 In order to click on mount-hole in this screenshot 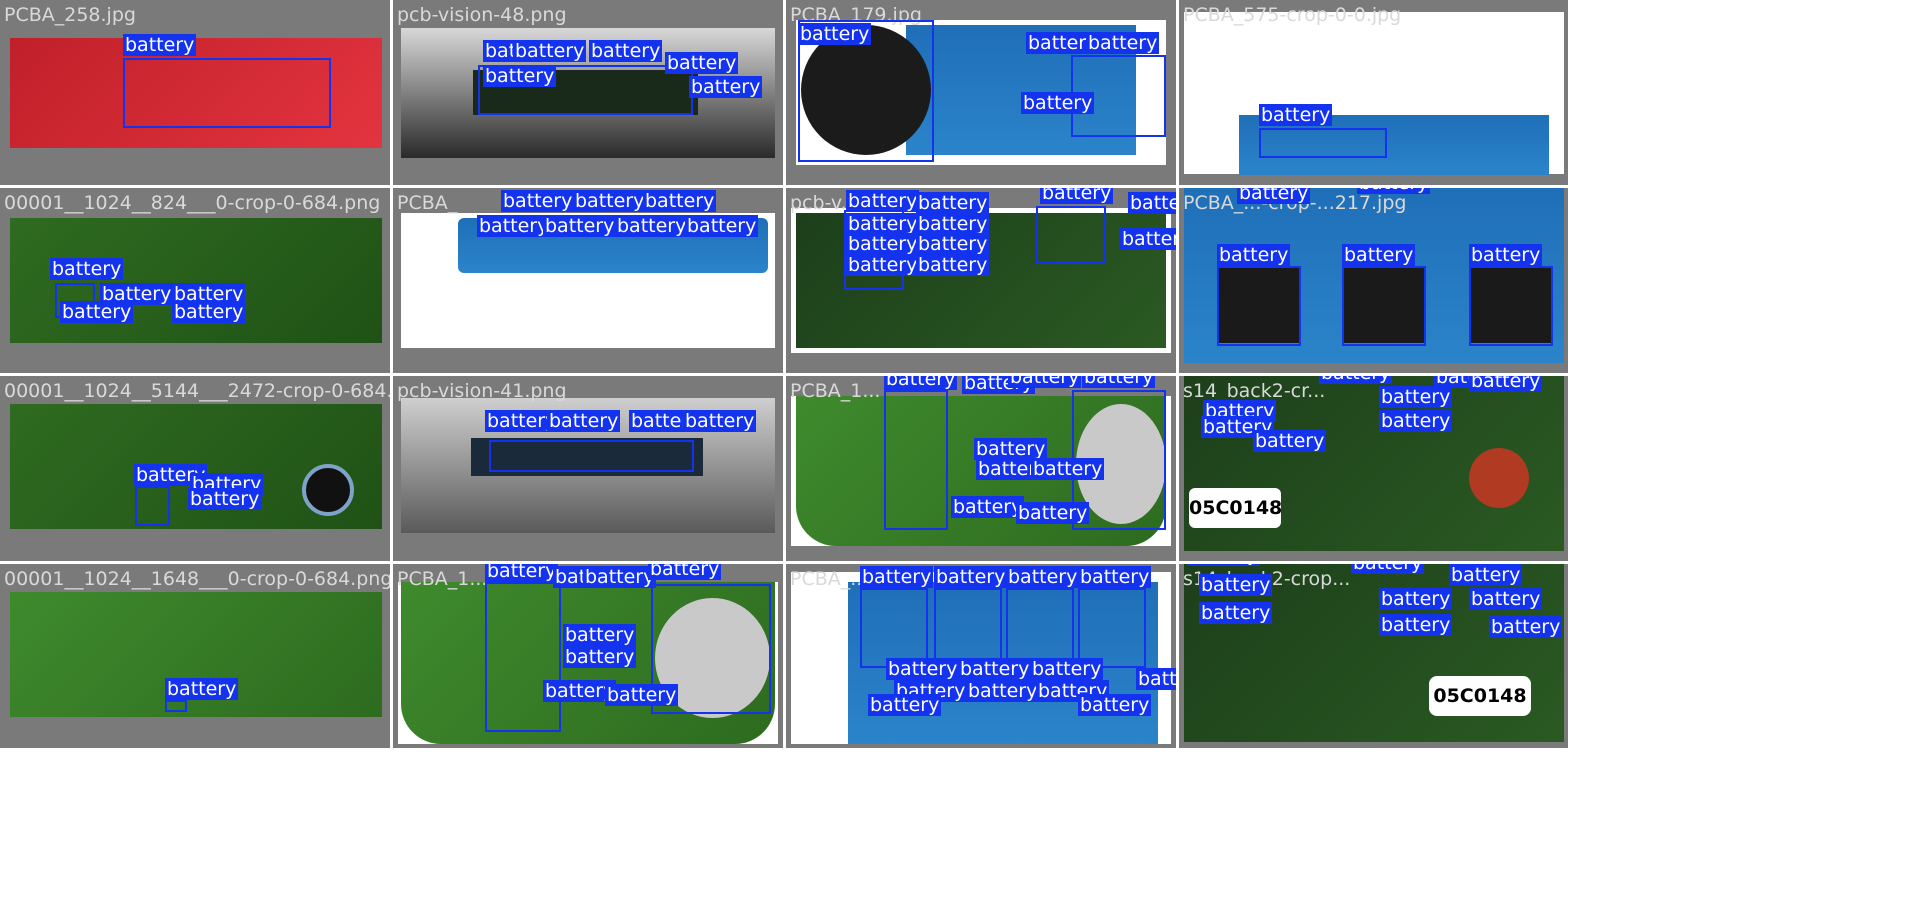, I will do `click(328, 490)`.